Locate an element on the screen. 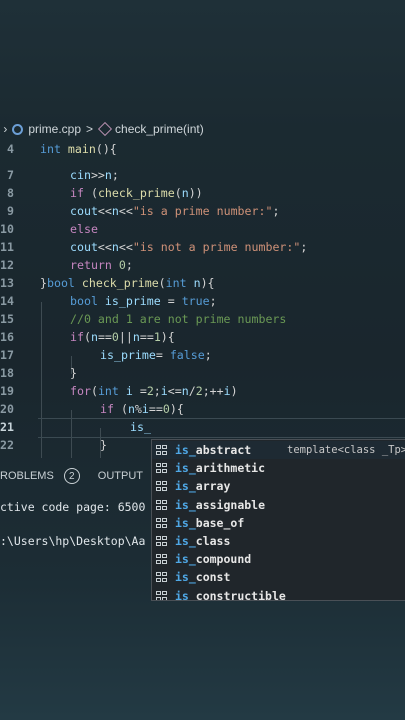  panel-tabs: ROBLEMS 2 OUTPUT is located at coordinates (71, 476).